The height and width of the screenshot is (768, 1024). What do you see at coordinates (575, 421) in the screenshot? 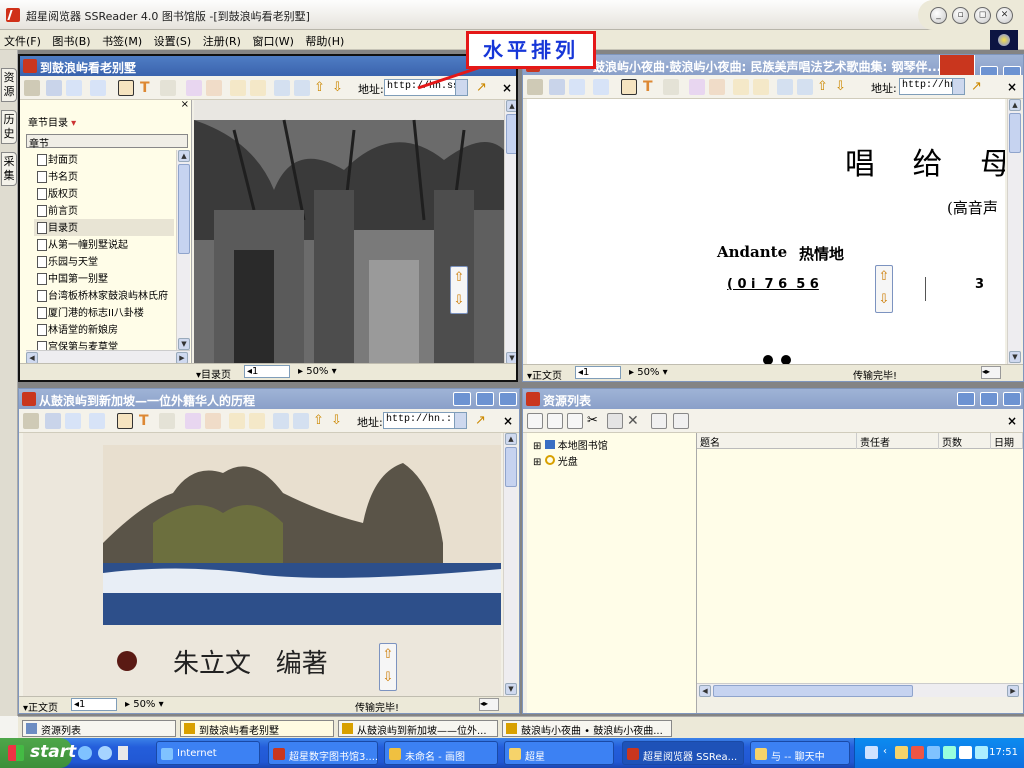
I see `paste-icon` at bounding box center [575, 421].